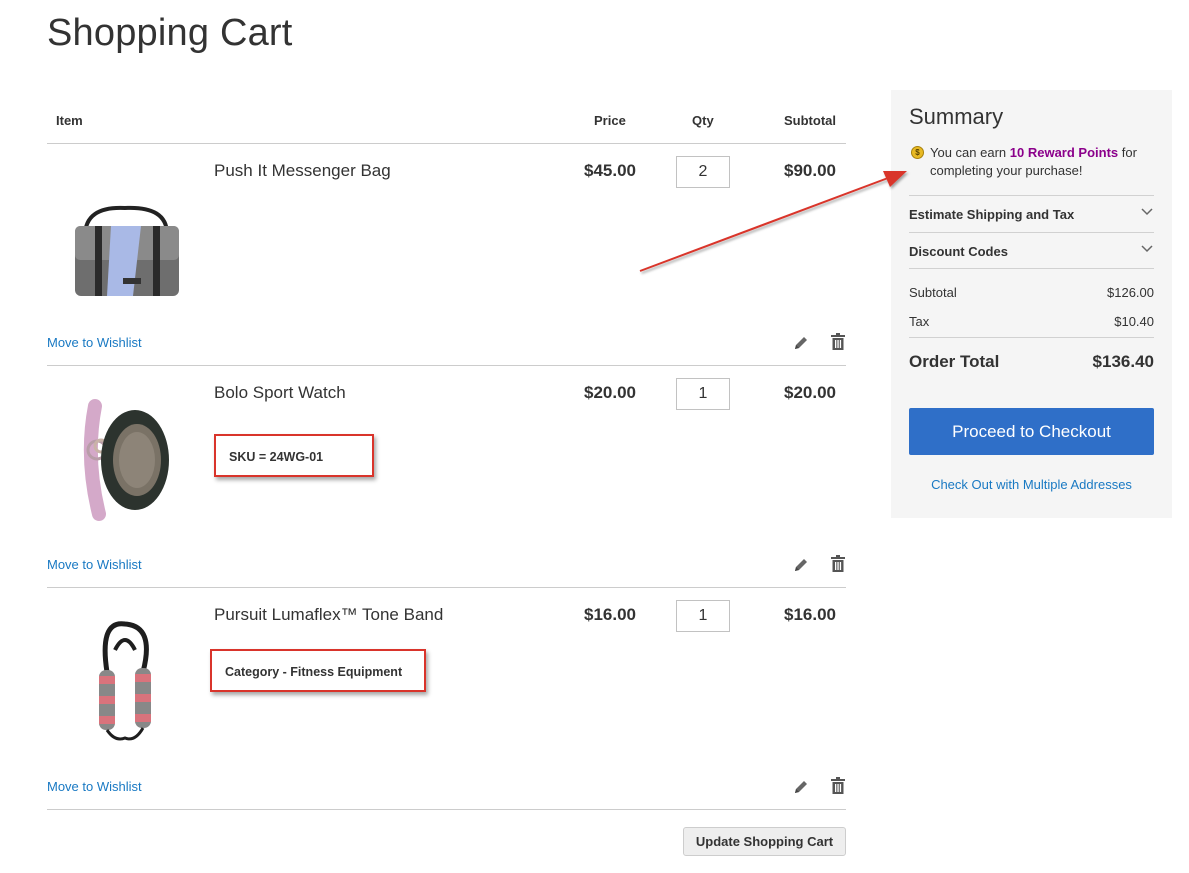 This screenshot has height=873, width=1189. Describe the element at coordinates (610, 614) in the screenshot. I see `item-price: $16.00` at that location.